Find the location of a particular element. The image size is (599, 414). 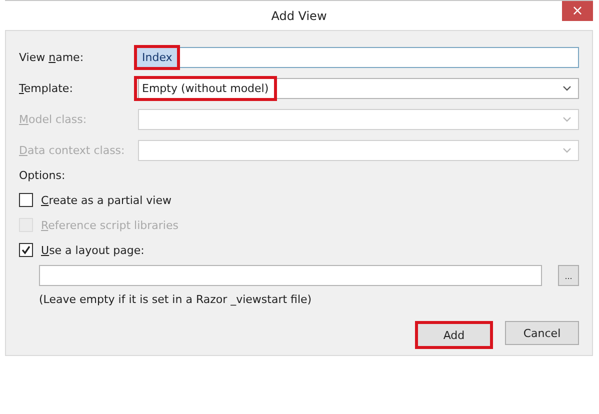

field-label: Model class: is located at coordinates (53, 119).